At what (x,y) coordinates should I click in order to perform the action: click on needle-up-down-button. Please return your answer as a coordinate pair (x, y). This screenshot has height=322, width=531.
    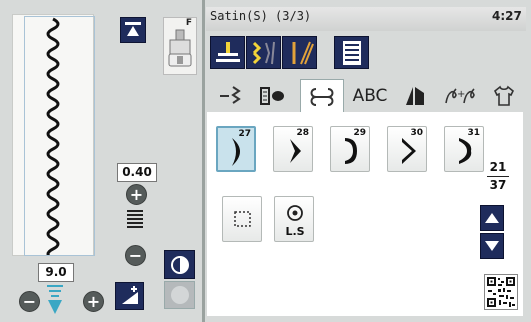
    Looking at the image, I should click on (133, 30).